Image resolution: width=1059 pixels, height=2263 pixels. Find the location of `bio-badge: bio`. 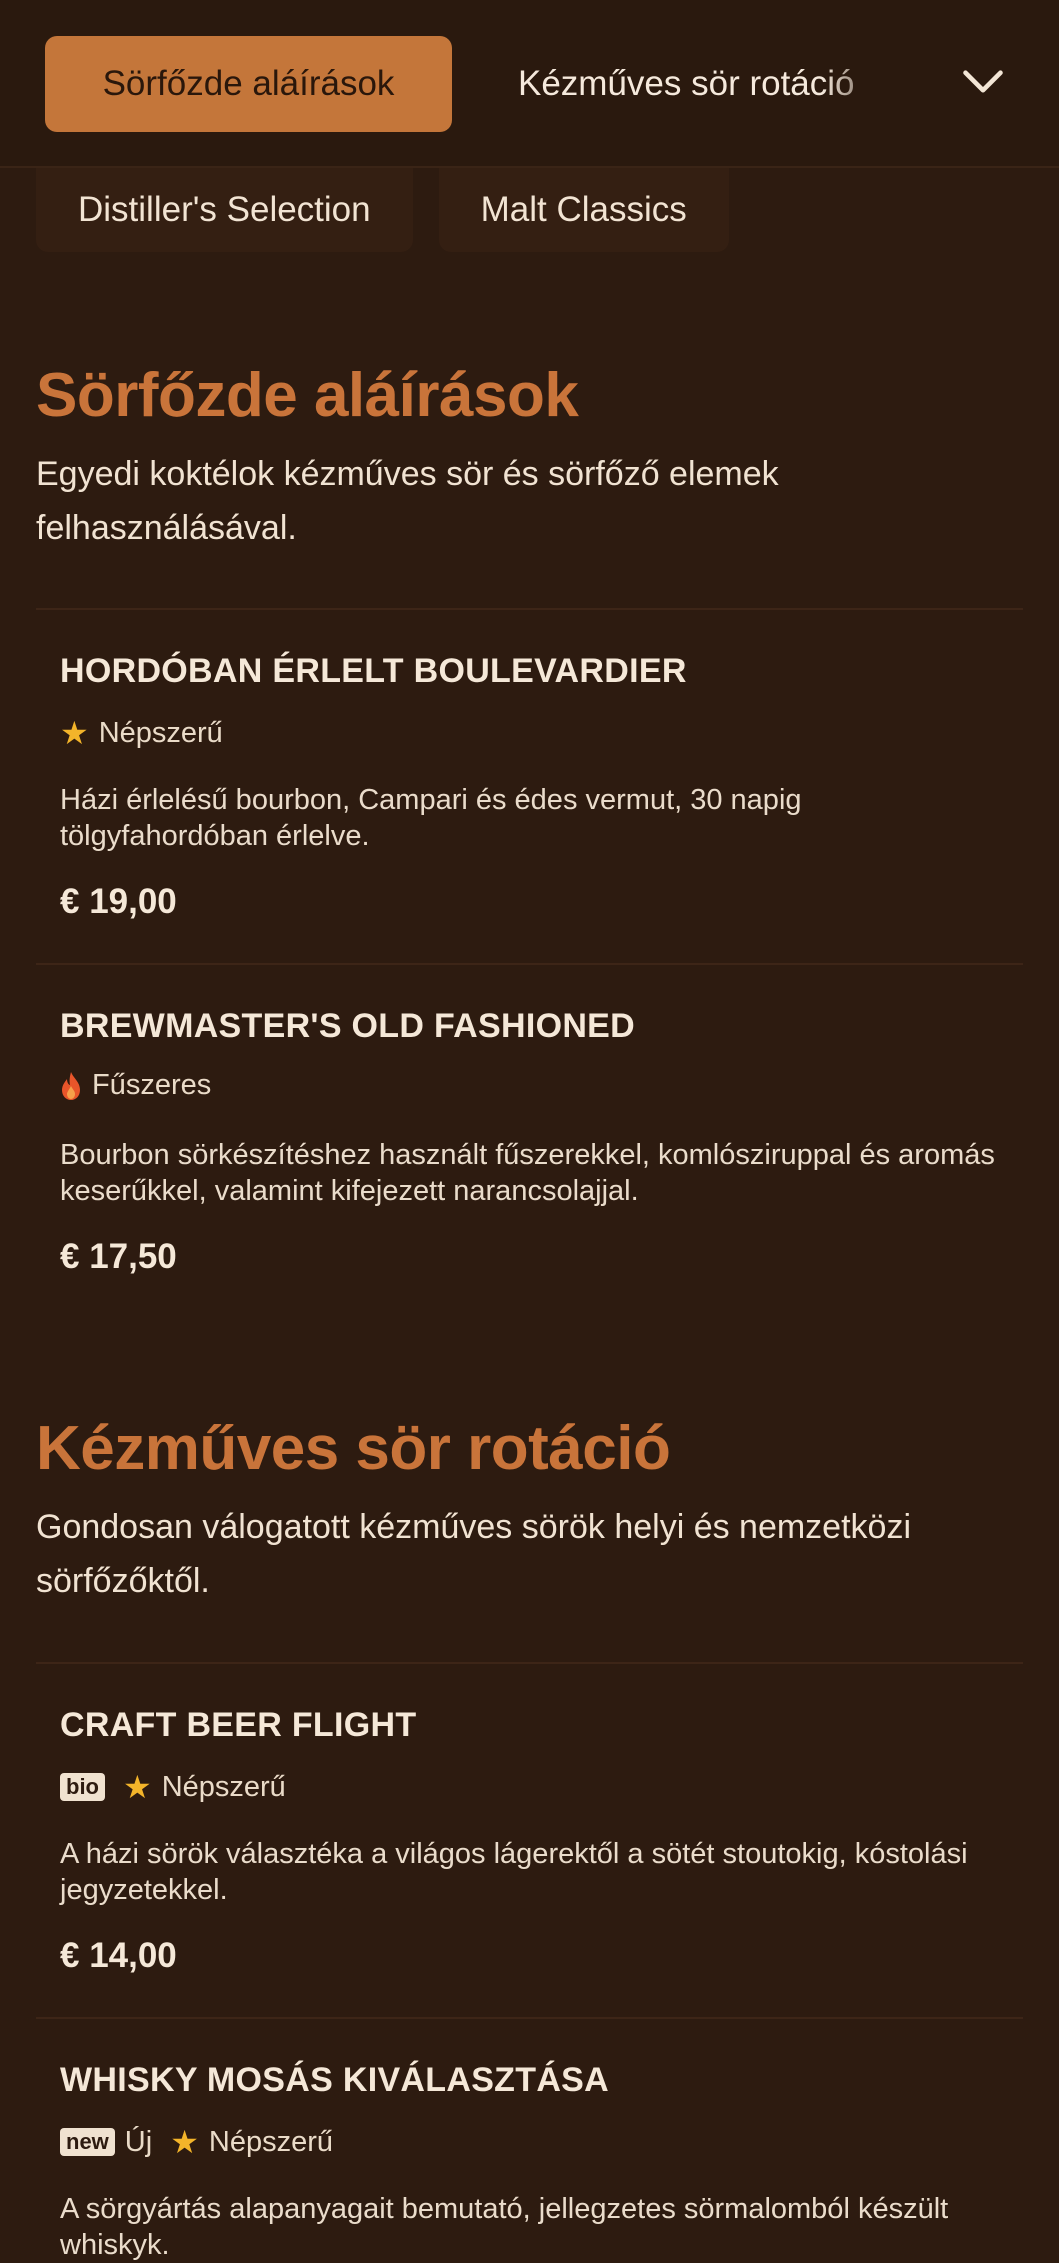

bio-badge: bio is located at coordinates (82, 1787).